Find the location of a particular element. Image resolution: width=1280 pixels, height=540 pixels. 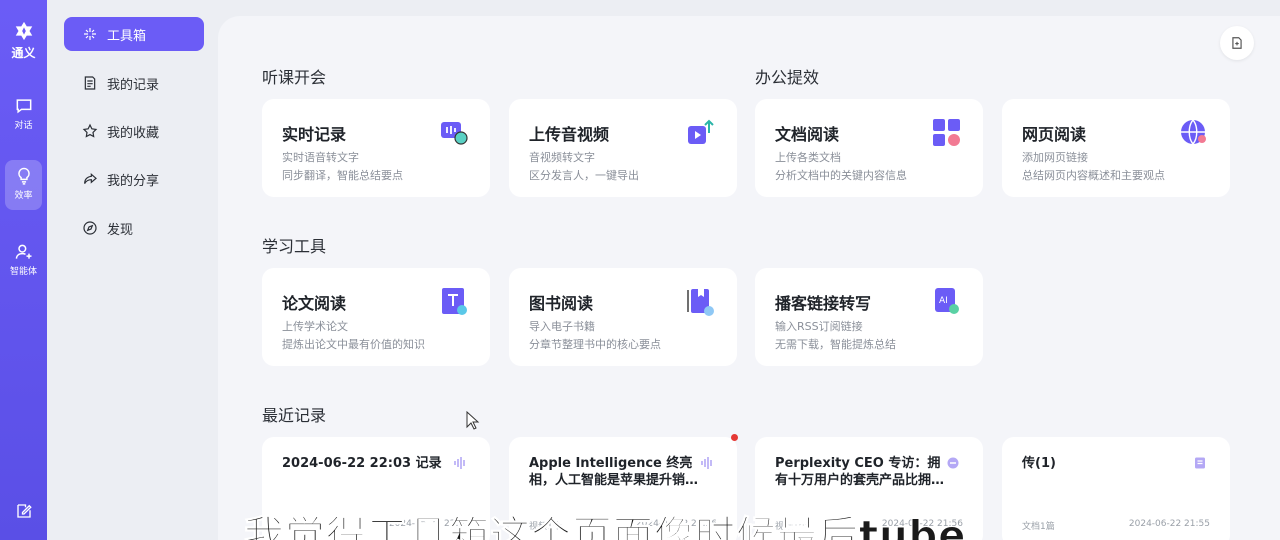

sidebar-item-records: 我的记录 is located at coordinates (134, 83).